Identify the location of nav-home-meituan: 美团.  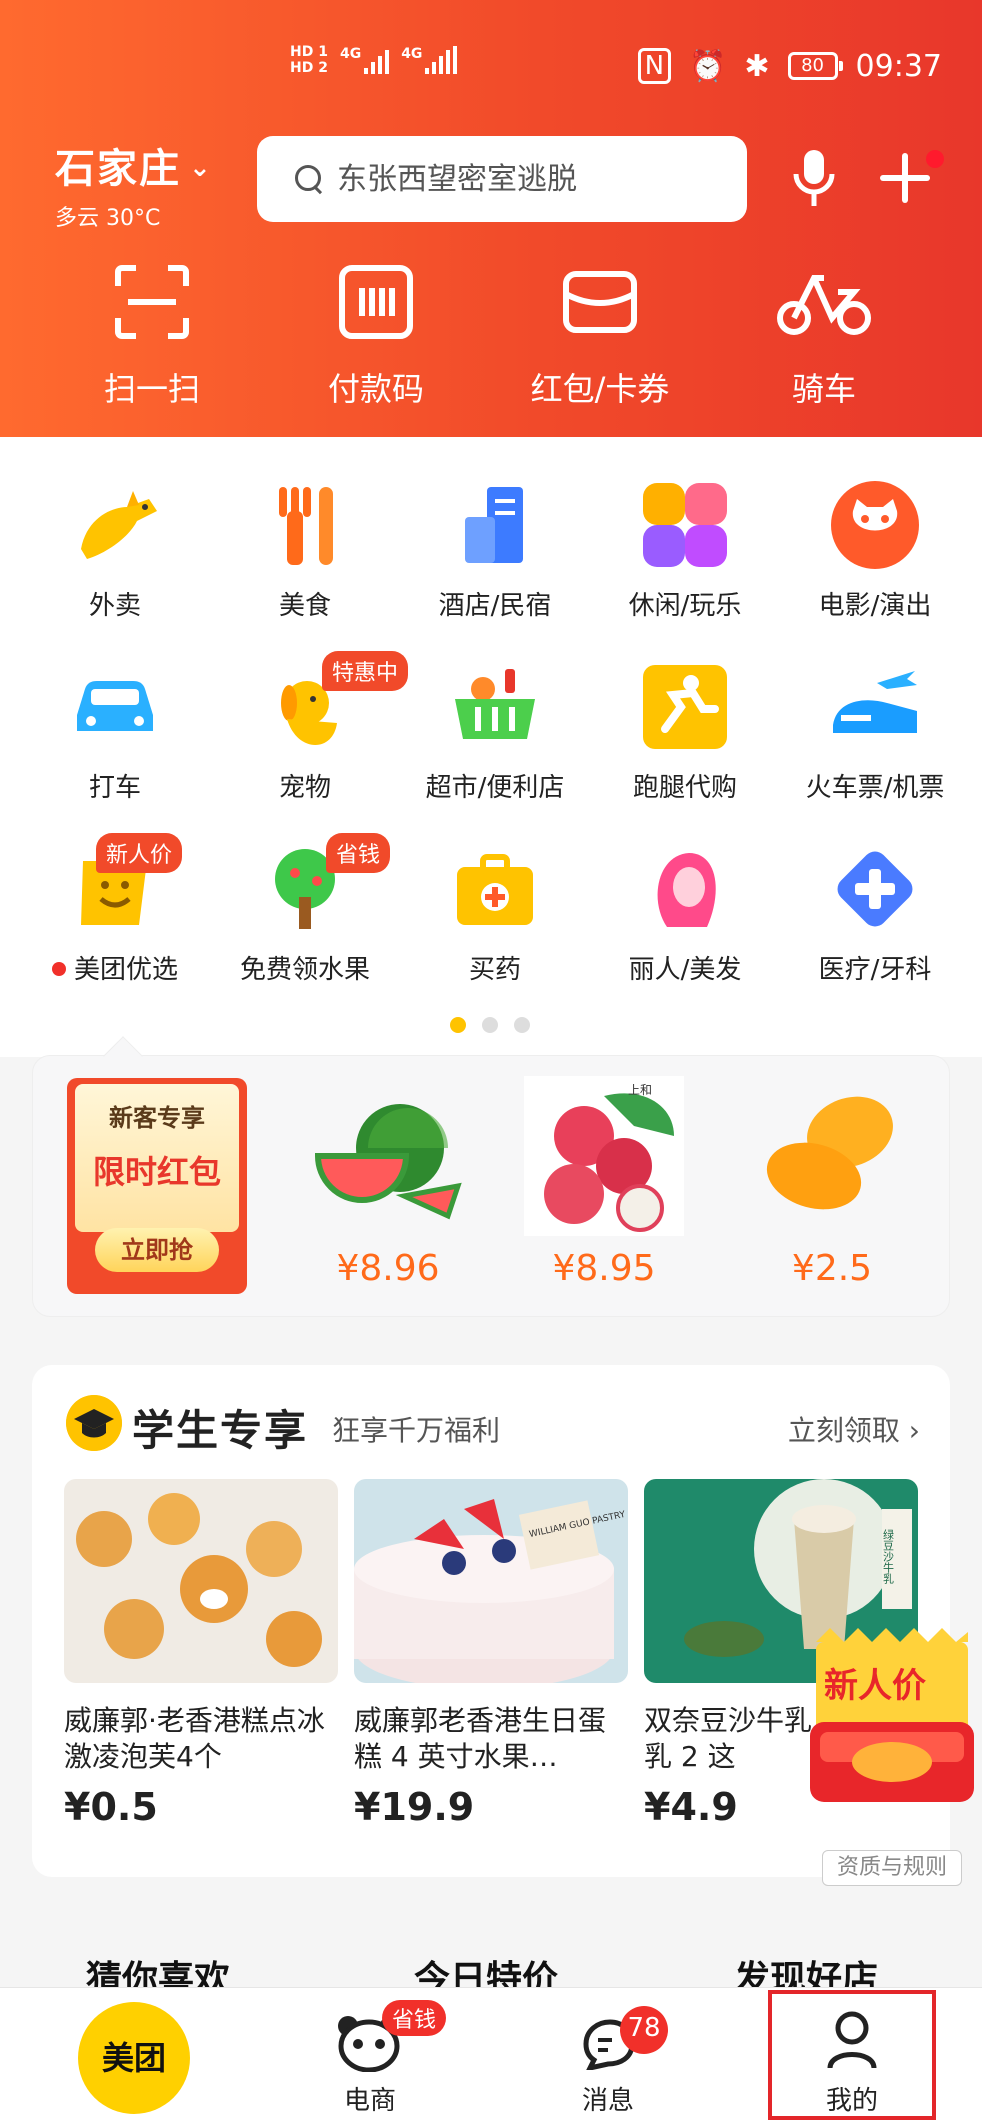
(134, 2058).